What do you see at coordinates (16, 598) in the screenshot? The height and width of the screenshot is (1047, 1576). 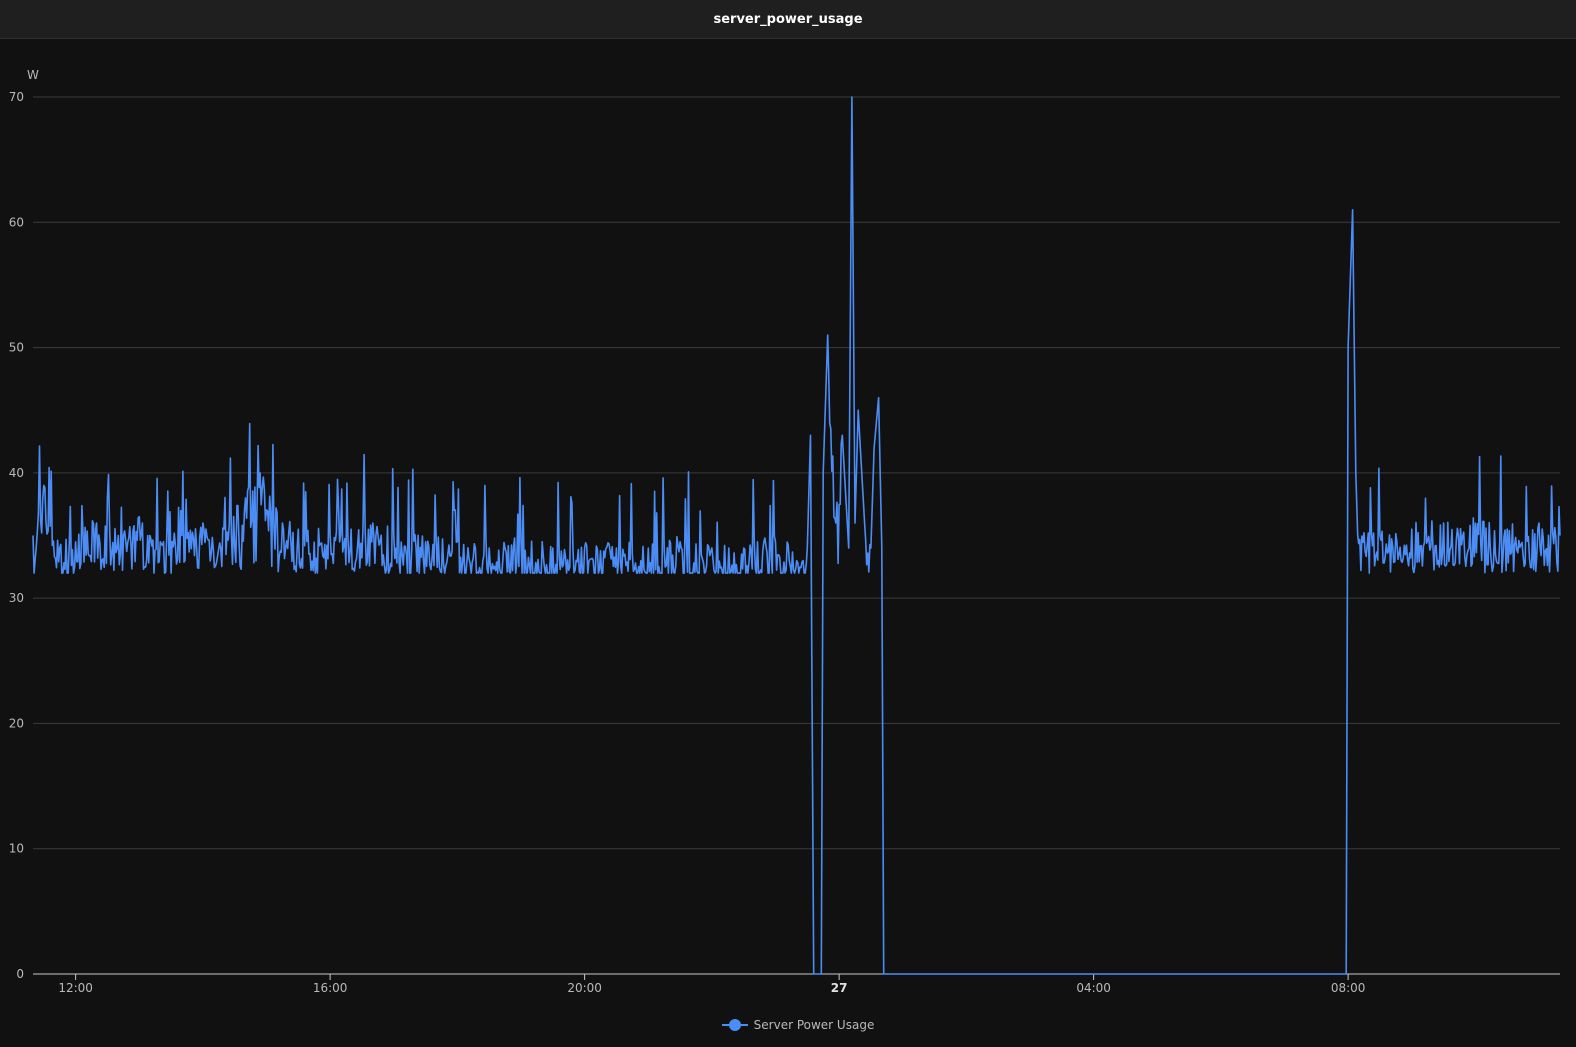 I see `y-tick-label-30: 30` at bounding box center [16, 598].